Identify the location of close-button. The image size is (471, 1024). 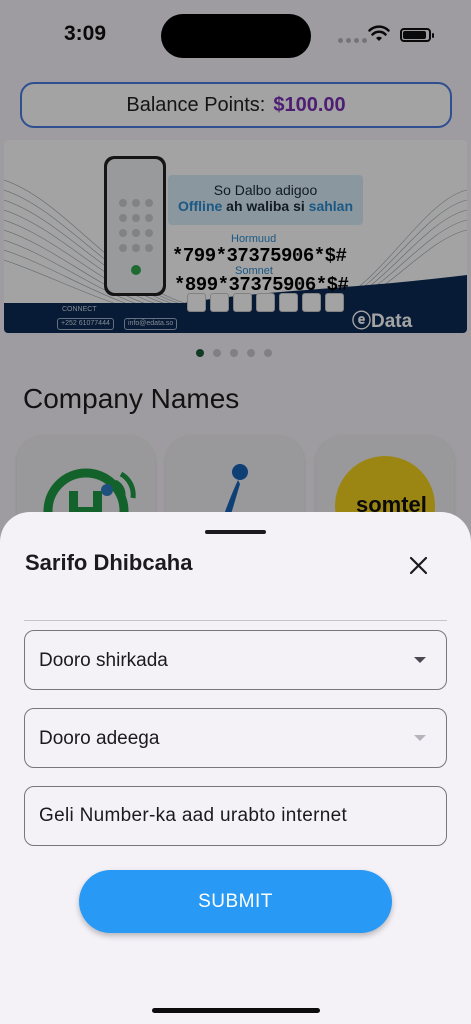
(418, 565).